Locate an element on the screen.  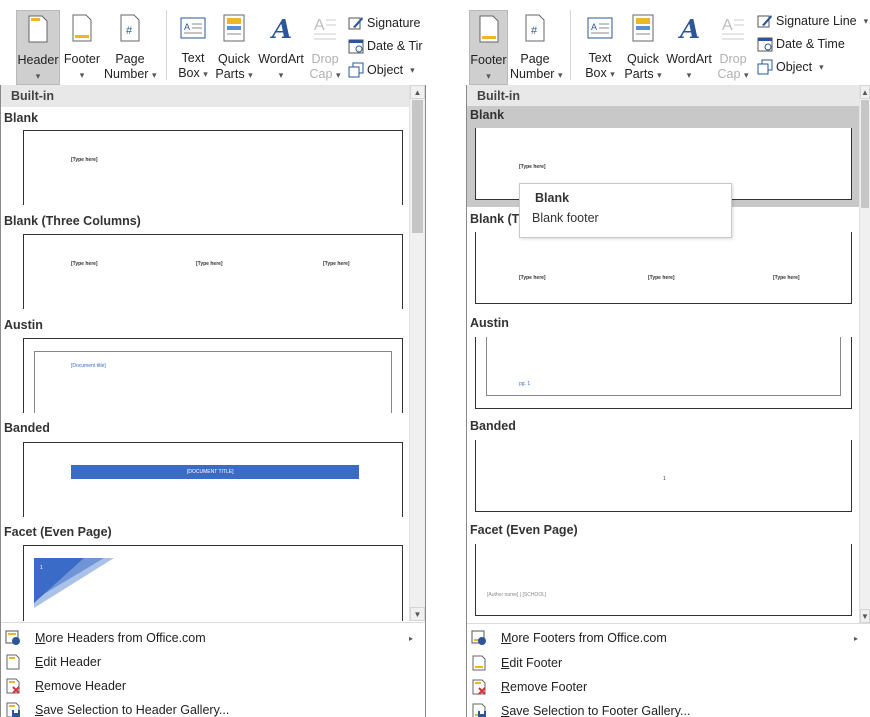
object-arrow: ▾ is located at coordinates (821, 66).